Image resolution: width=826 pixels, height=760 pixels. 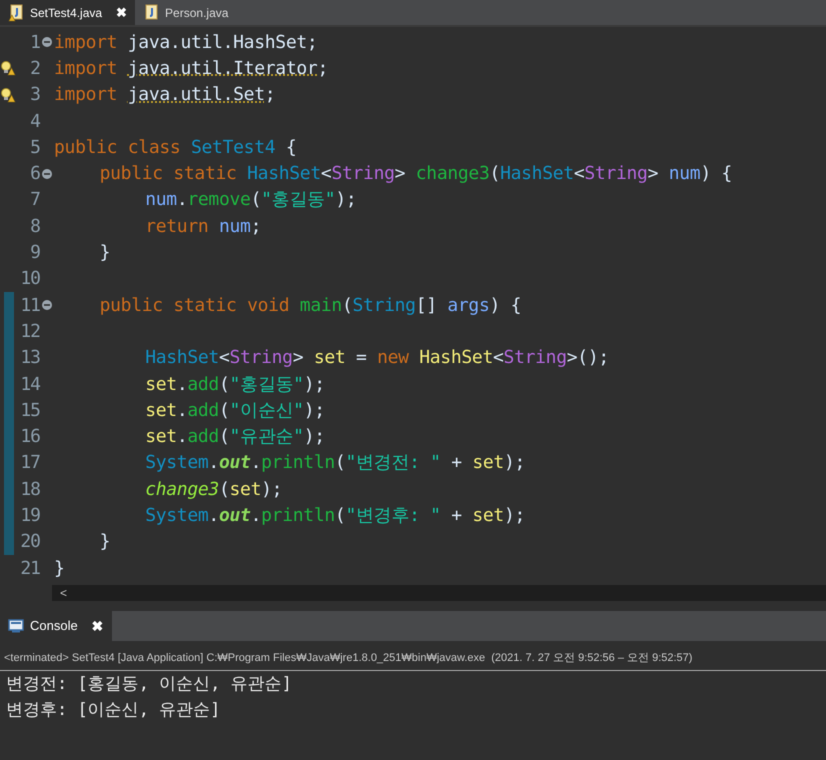 I want to click on line-number: 20, so click(x=29, y=542).